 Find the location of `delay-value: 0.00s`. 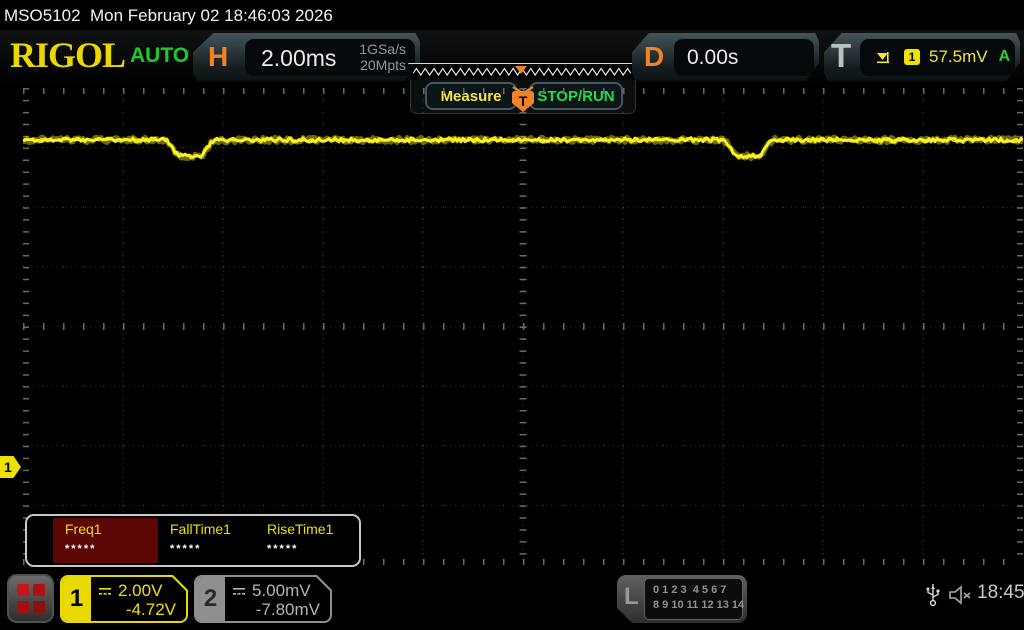

delay-value: 0.00s is located at coordinates (713, 57).